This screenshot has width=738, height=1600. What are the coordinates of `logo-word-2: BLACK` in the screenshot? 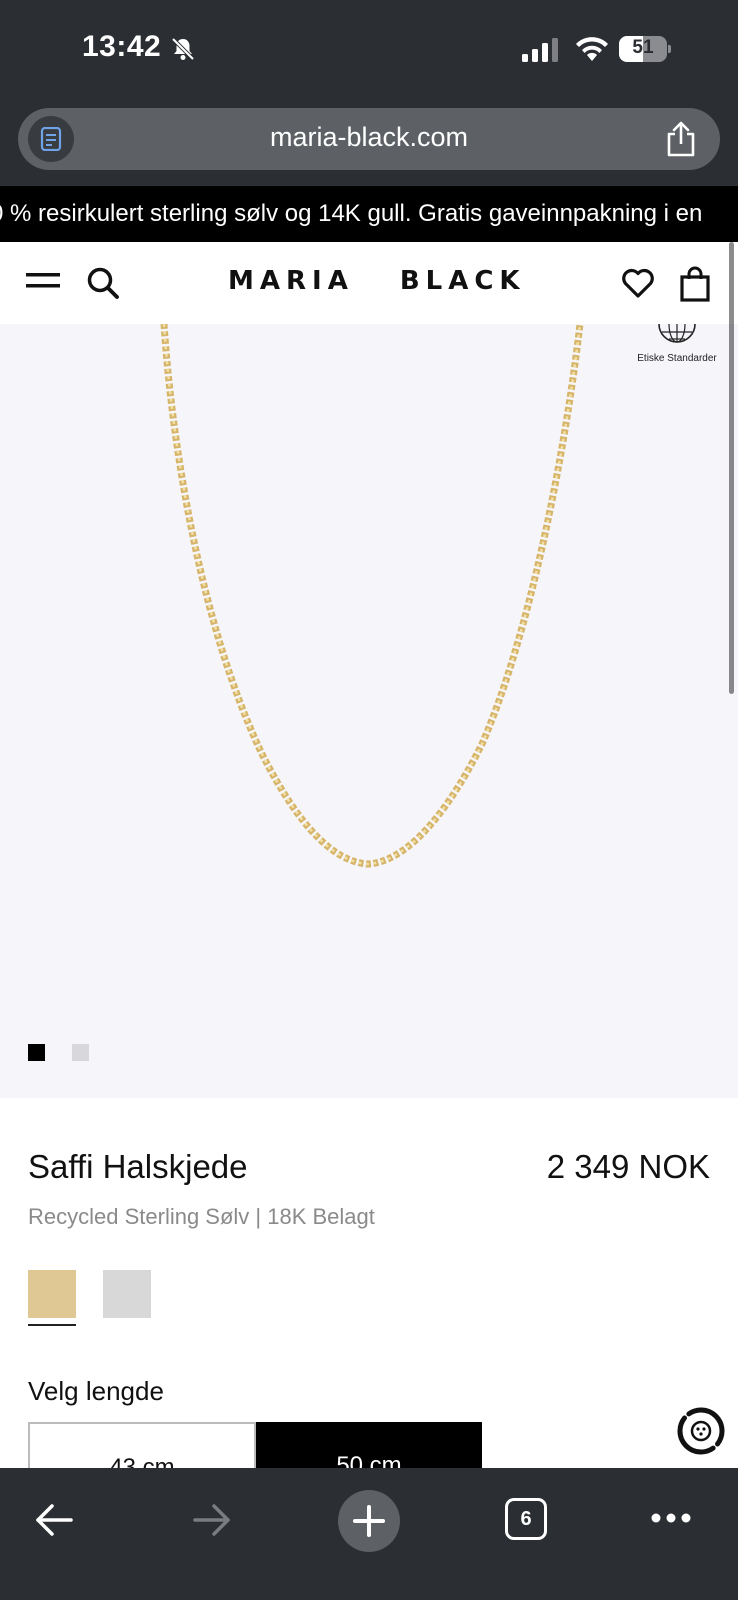 It's located at (462, 281).